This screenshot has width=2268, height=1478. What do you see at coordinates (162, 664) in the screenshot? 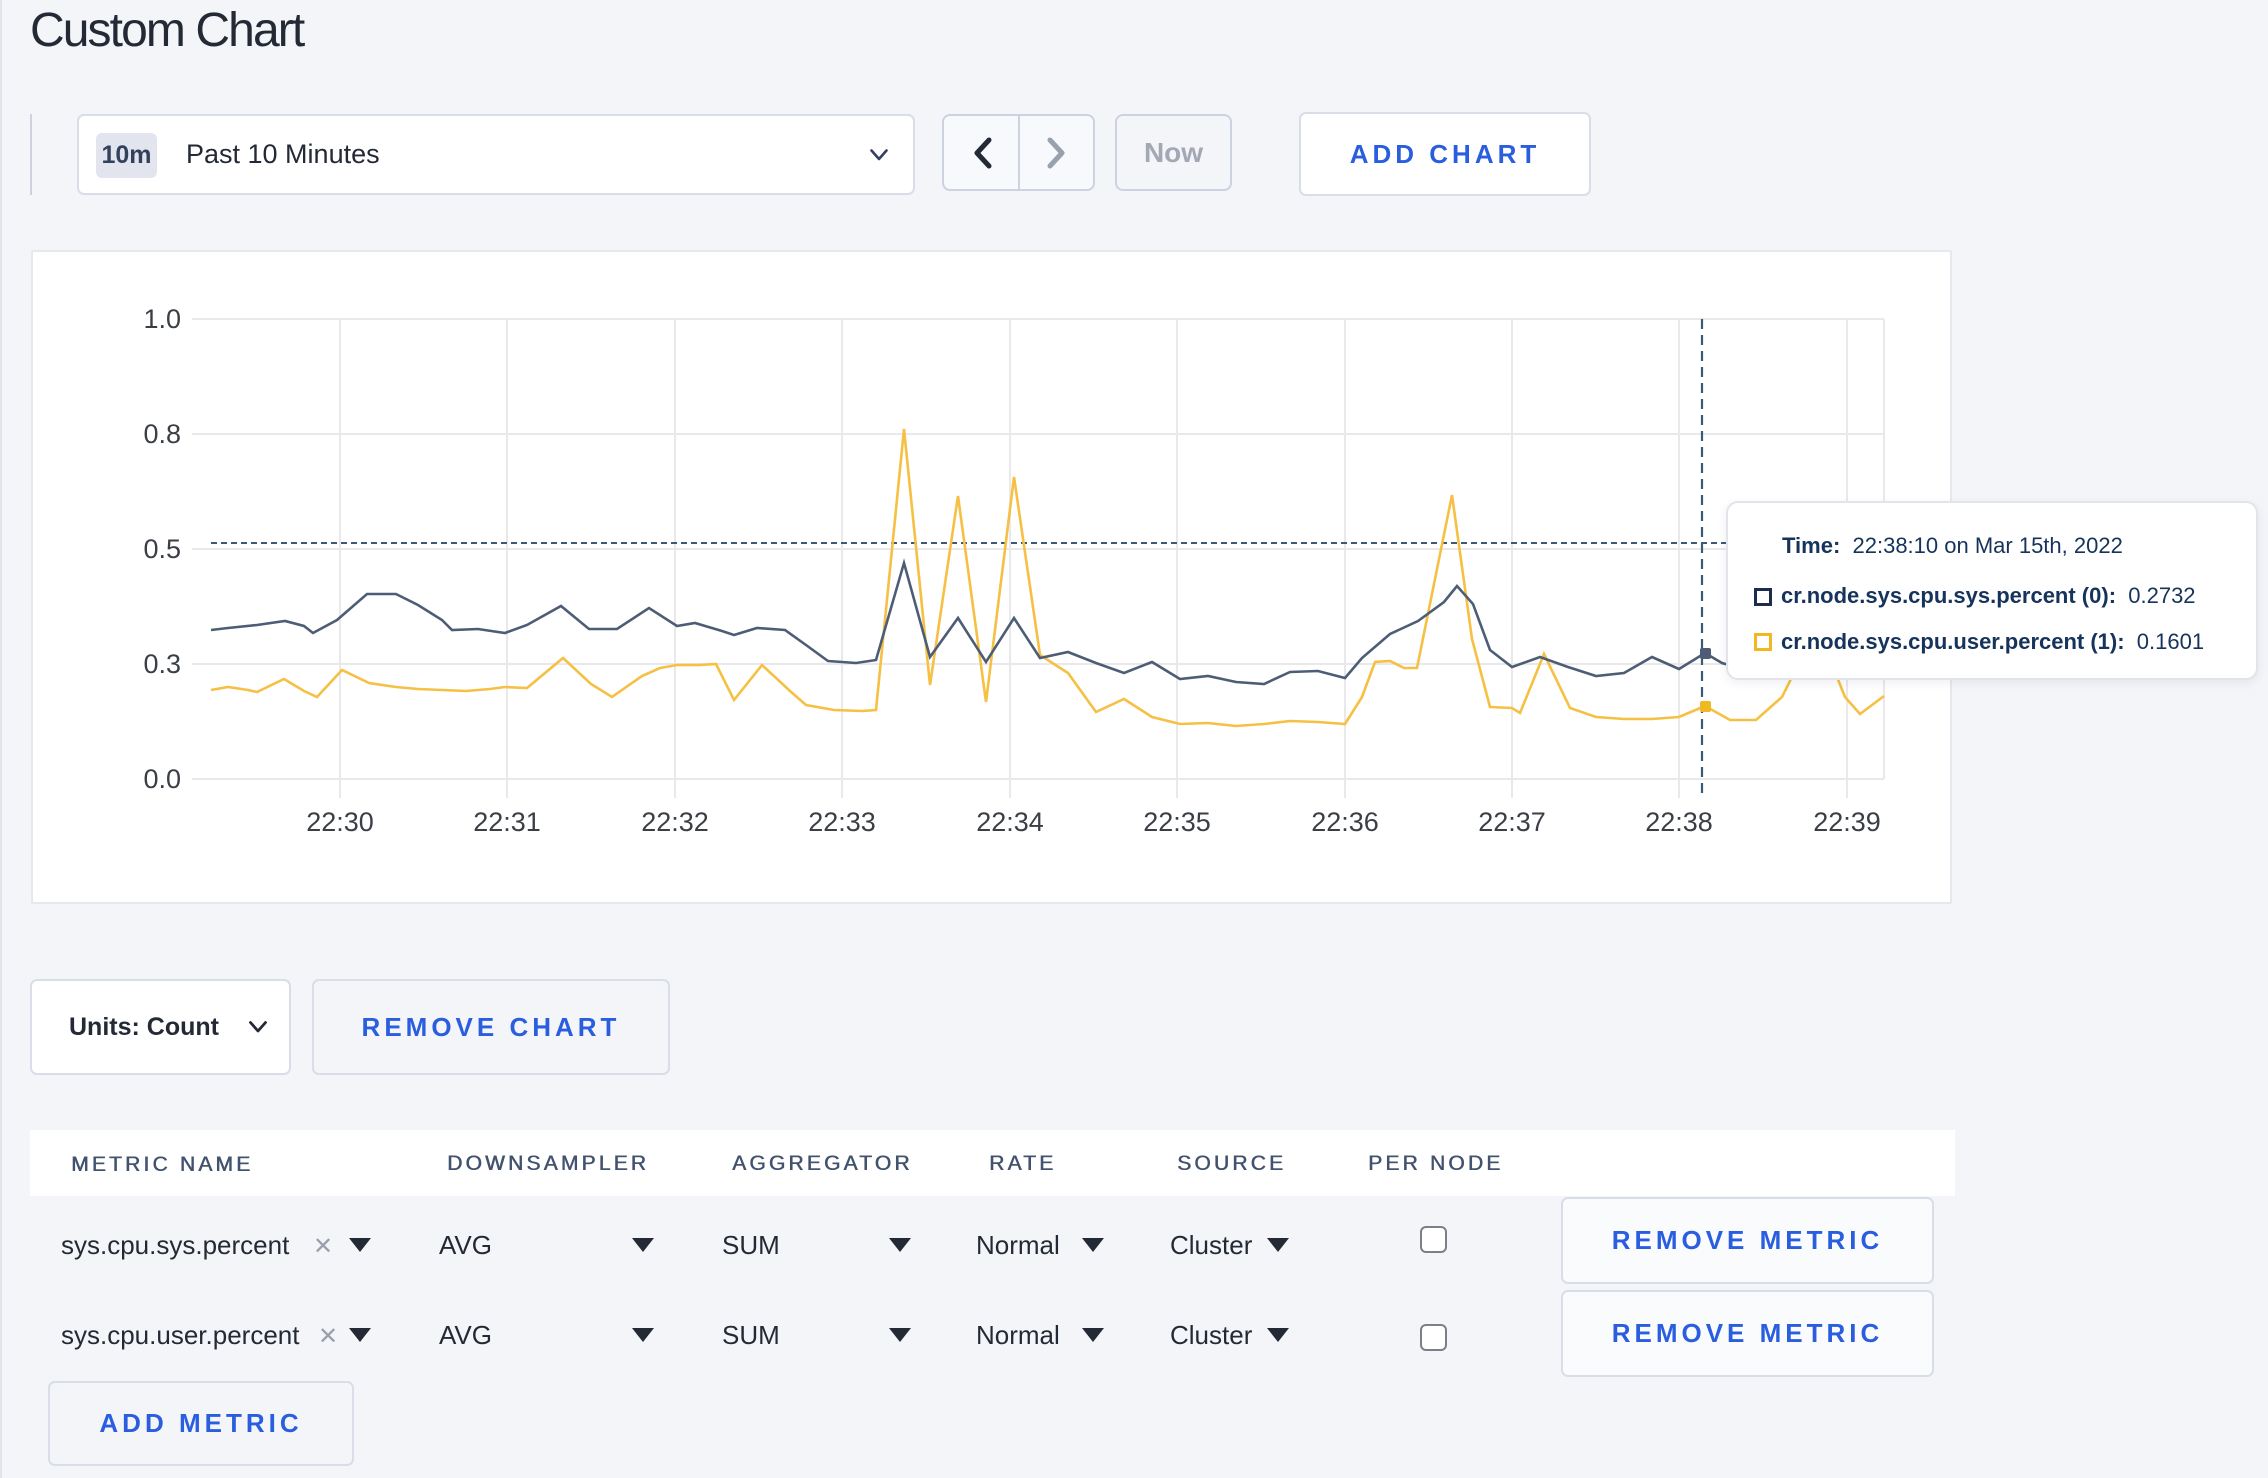
I see `svg-text: 0.3` at bounding box center [162, 664].